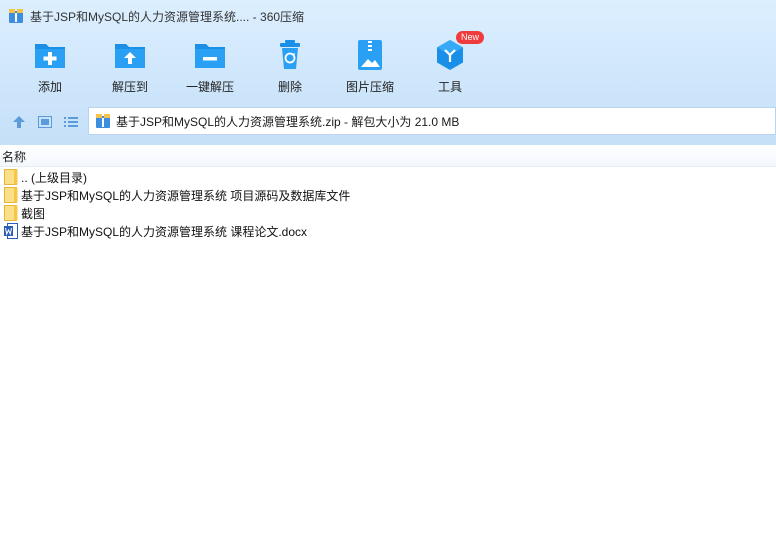 Image resolution: width=776 pixels, height=541 pixels. What do you see at coordinates (289, 87) in the screenshot?
I see `delete-label: 删除` at bounding box center [289, 87].